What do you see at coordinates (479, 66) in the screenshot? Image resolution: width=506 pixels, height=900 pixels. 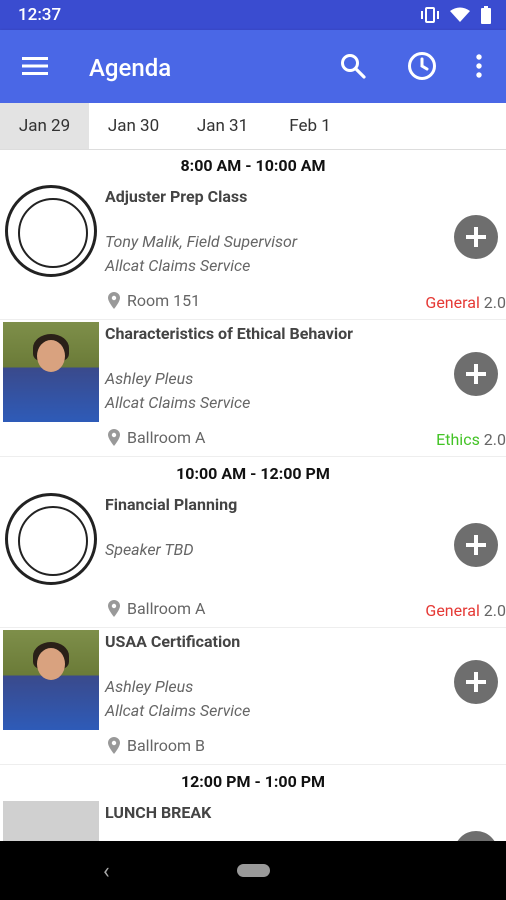 I see `more-options-icon` at bounding box center [479, 66].